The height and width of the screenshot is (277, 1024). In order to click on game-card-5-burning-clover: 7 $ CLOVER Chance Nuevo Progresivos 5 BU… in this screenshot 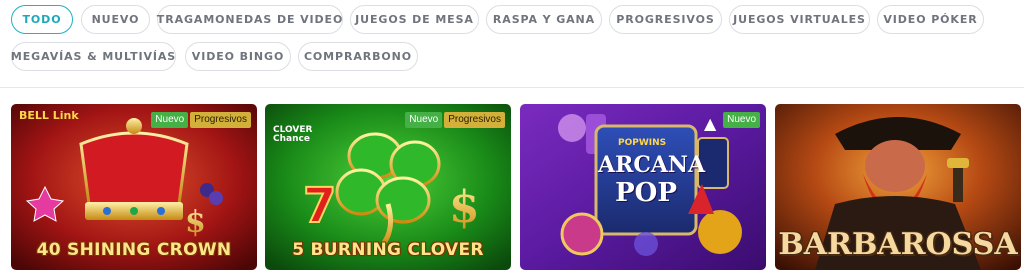, I will do `click(388, 187)`.